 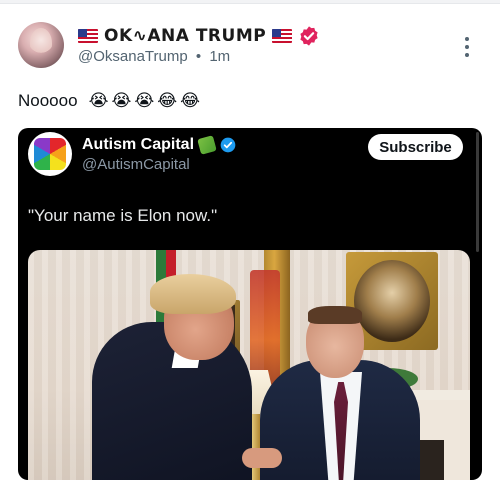 What do you see at coordinates (219, 56) in the screenshot?
I see `post-timestamp: 1m` at bounding box center [219, 56].